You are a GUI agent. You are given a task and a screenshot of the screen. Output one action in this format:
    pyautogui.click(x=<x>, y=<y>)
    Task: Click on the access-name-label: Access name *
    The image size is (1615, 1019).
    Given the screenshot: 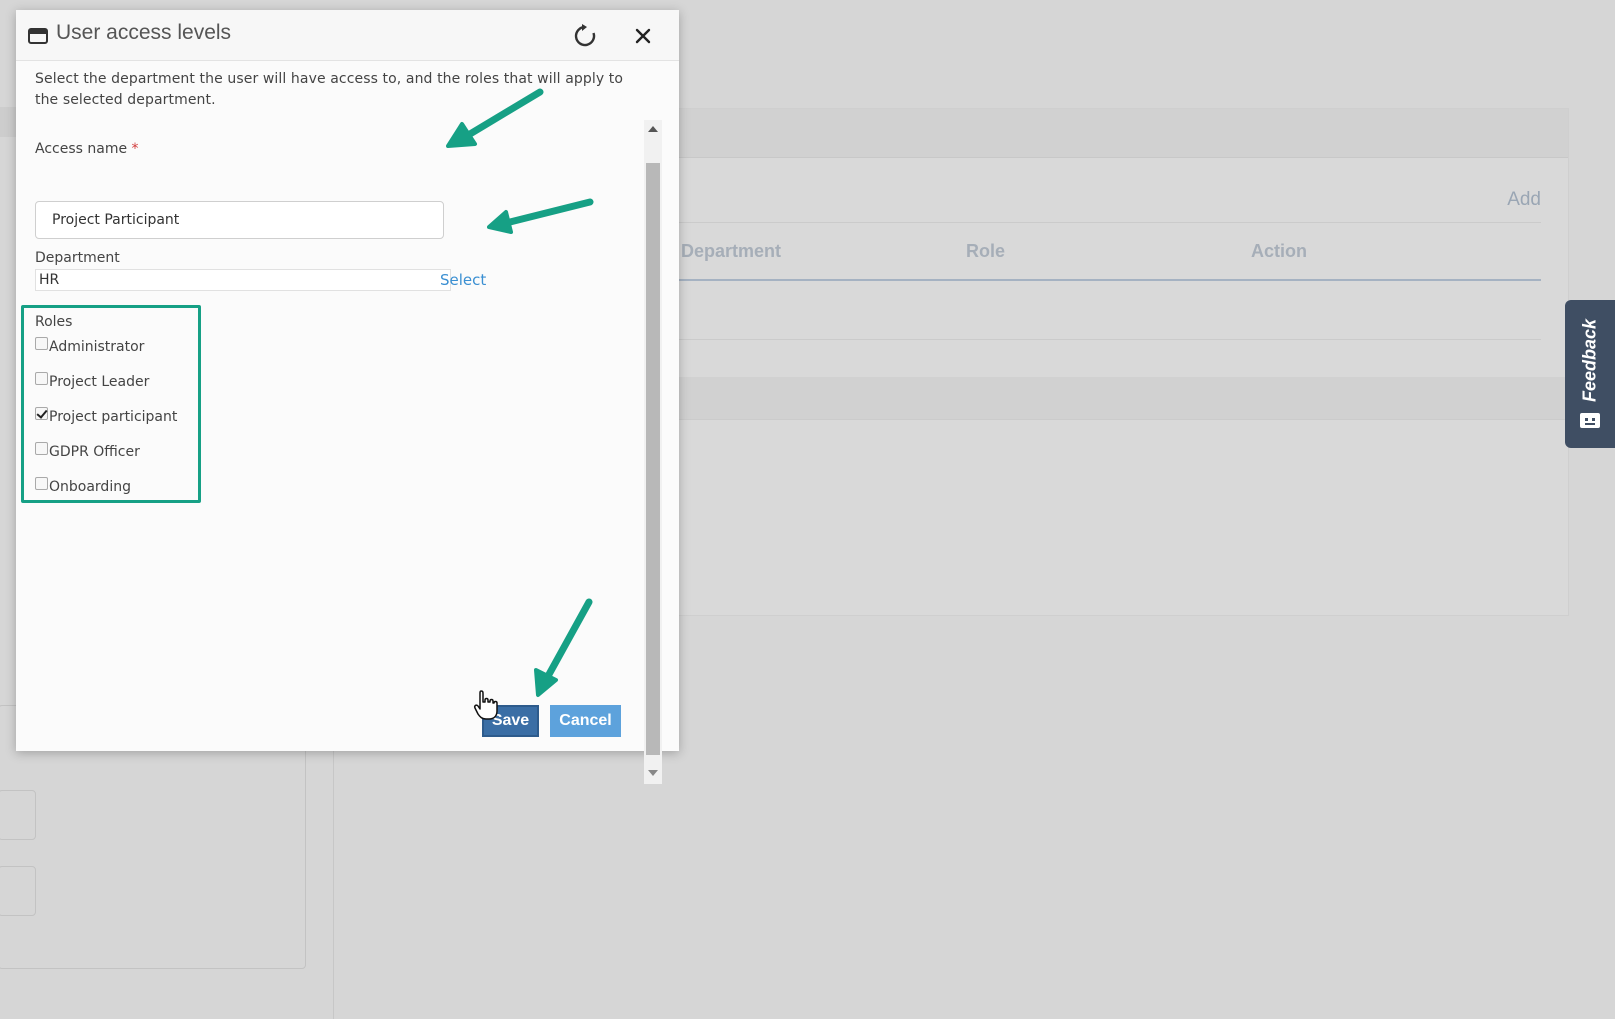 What is the action you would take?
    pyautogui.click(x=87, y=149)
    